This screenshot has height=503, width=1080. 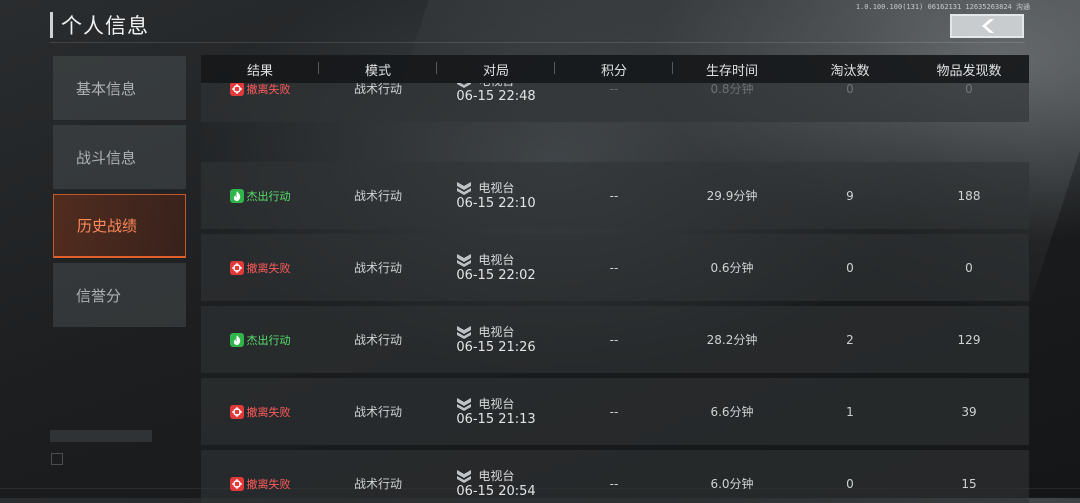 I want to click on back-button, so click(x=987, y=26).